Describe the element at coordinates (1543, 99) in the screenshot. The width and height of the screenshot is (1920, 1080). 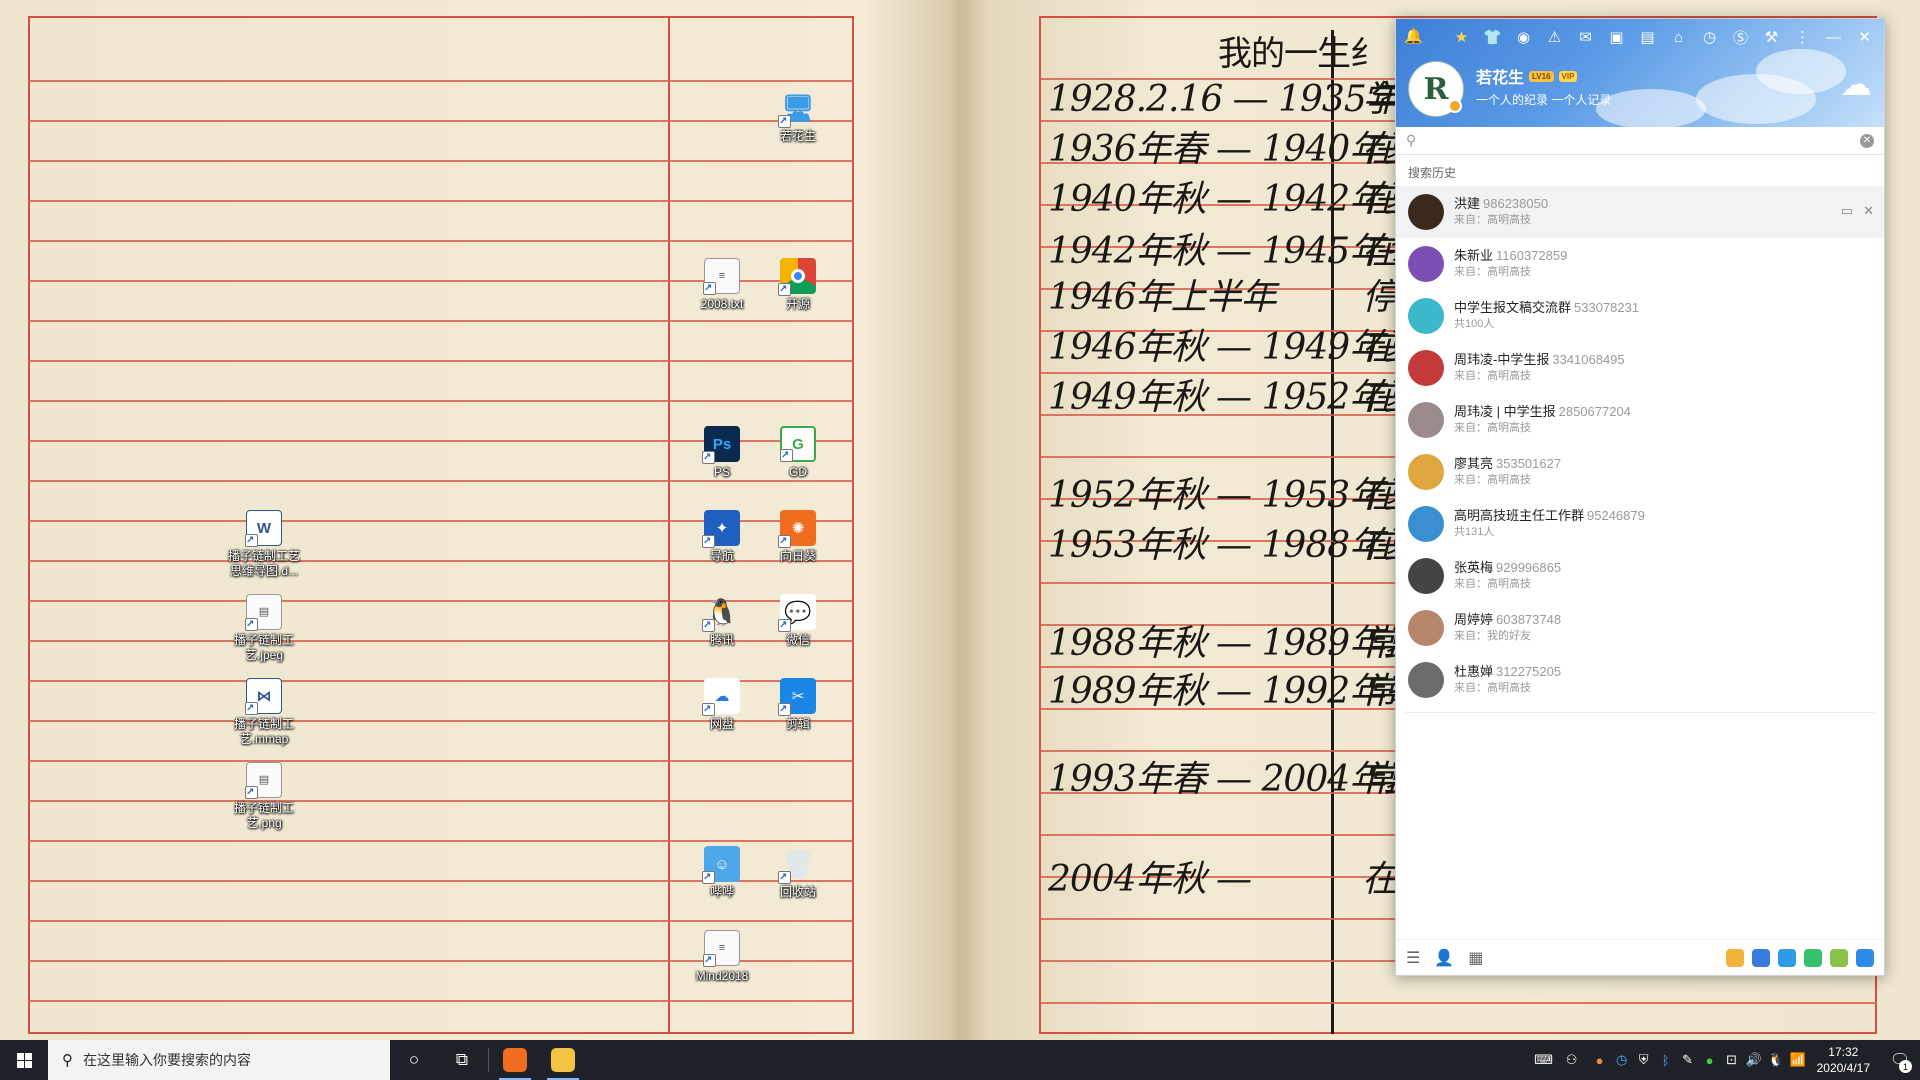
I see `qq-signature: 一个人的纪录 一个人记录` at that location.